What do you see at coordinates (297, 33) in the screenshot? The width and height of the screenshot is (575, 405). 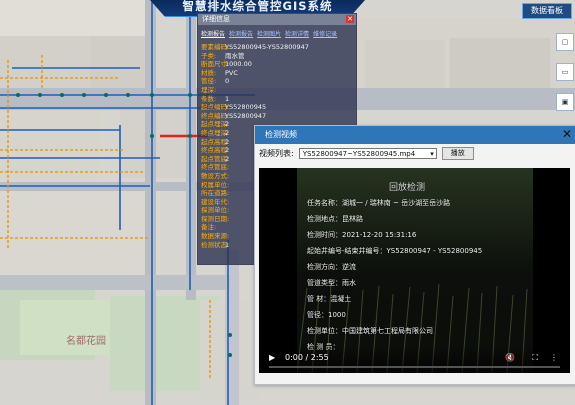 I see `tab-details: 检测详情` at bounding box center [297, 33].